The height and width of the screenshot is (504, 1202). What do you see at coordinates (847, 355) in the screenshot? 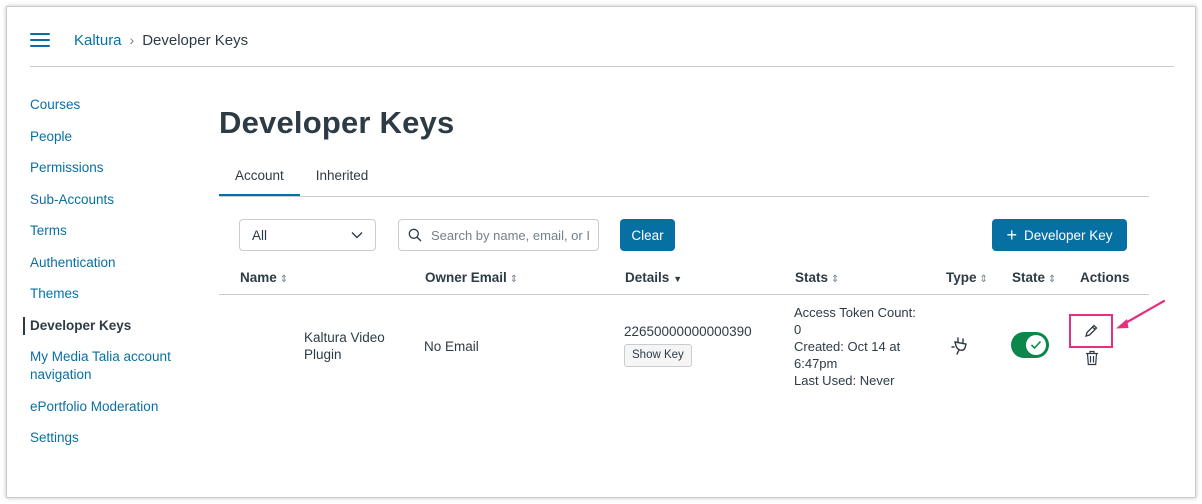
I see `created-date: Created: Oct 14 at 6:47pm` at bounding box center [847, 355].